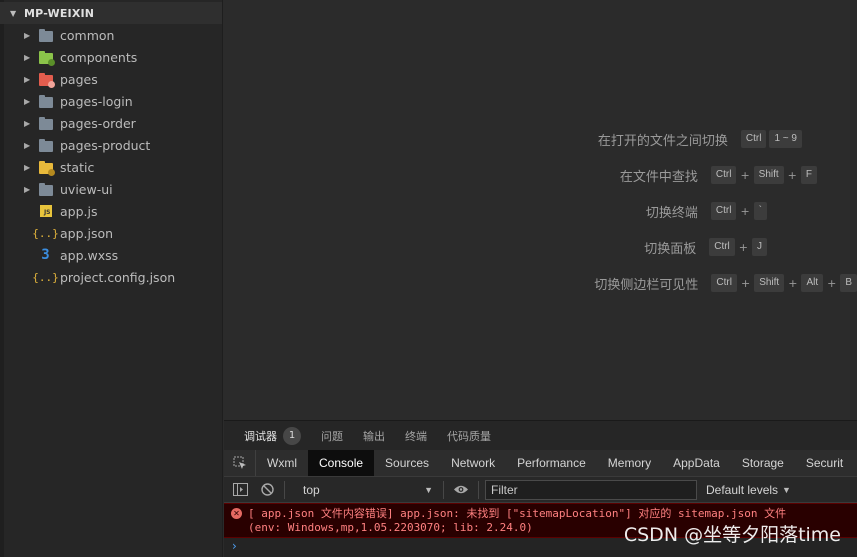  Describe the element at coordinates (824, 463) in the screenshot. I see `devtools-tab-security: Securit` at that location.